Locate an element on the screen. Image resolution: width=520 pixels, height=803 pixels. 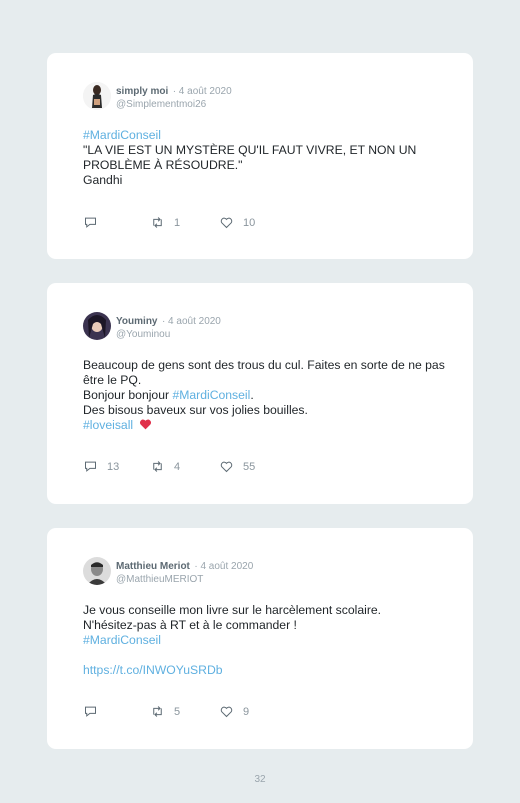
tweet-text-segment: . is located at coordinates (252, 395).